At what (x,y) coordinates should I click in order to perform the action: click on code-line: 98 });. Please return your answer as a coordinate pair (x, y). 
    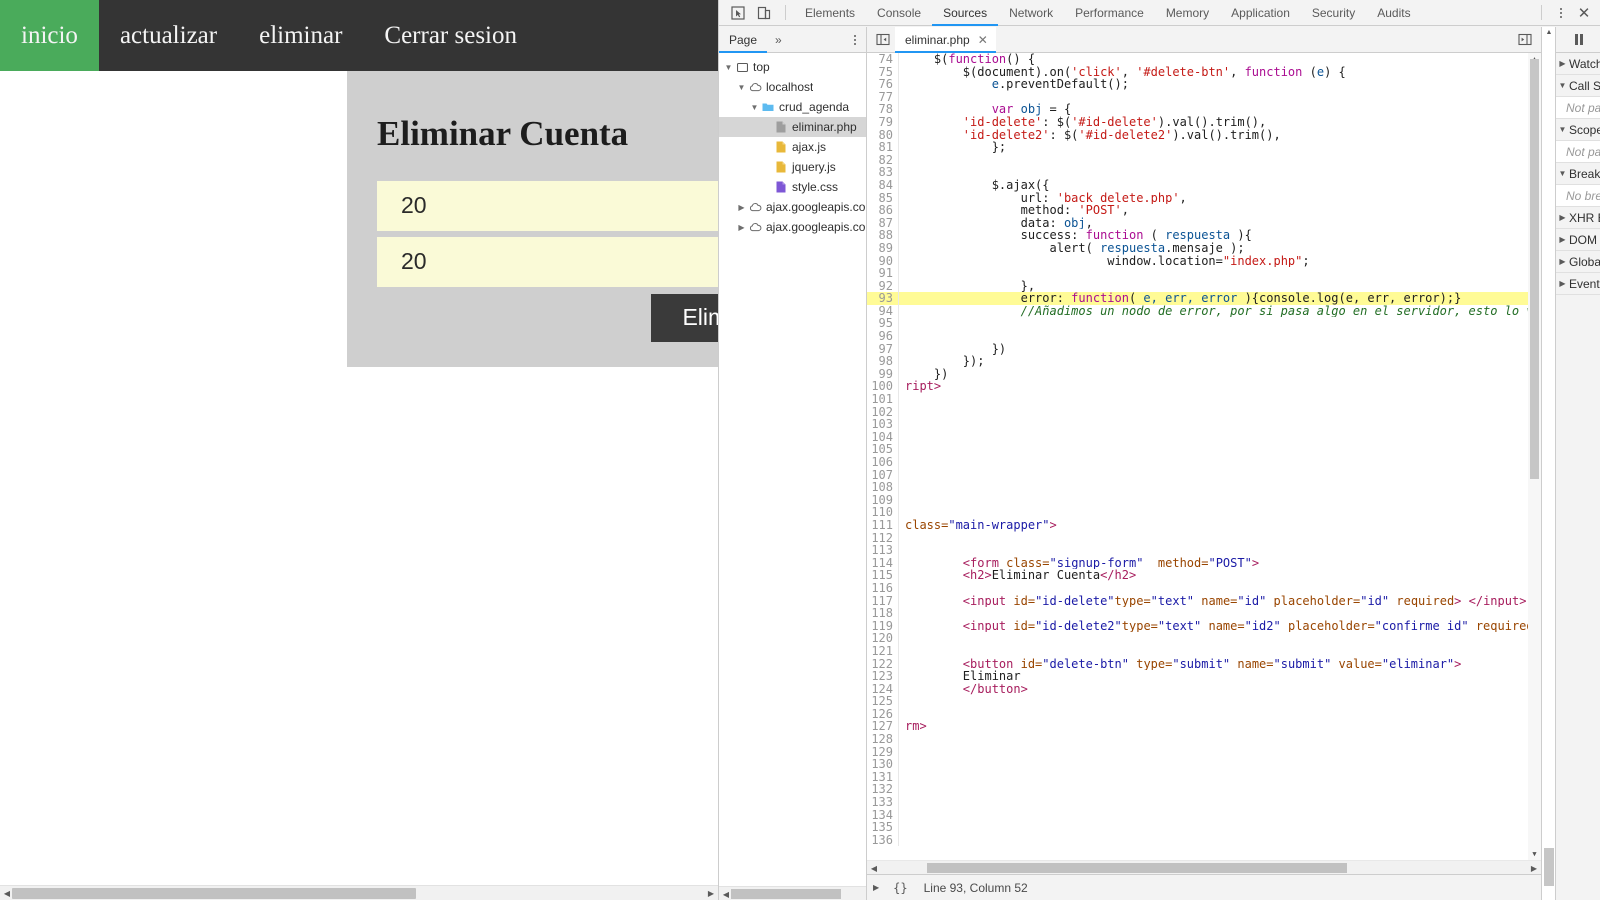
    Looking at the image, I should click on (1204, 361).